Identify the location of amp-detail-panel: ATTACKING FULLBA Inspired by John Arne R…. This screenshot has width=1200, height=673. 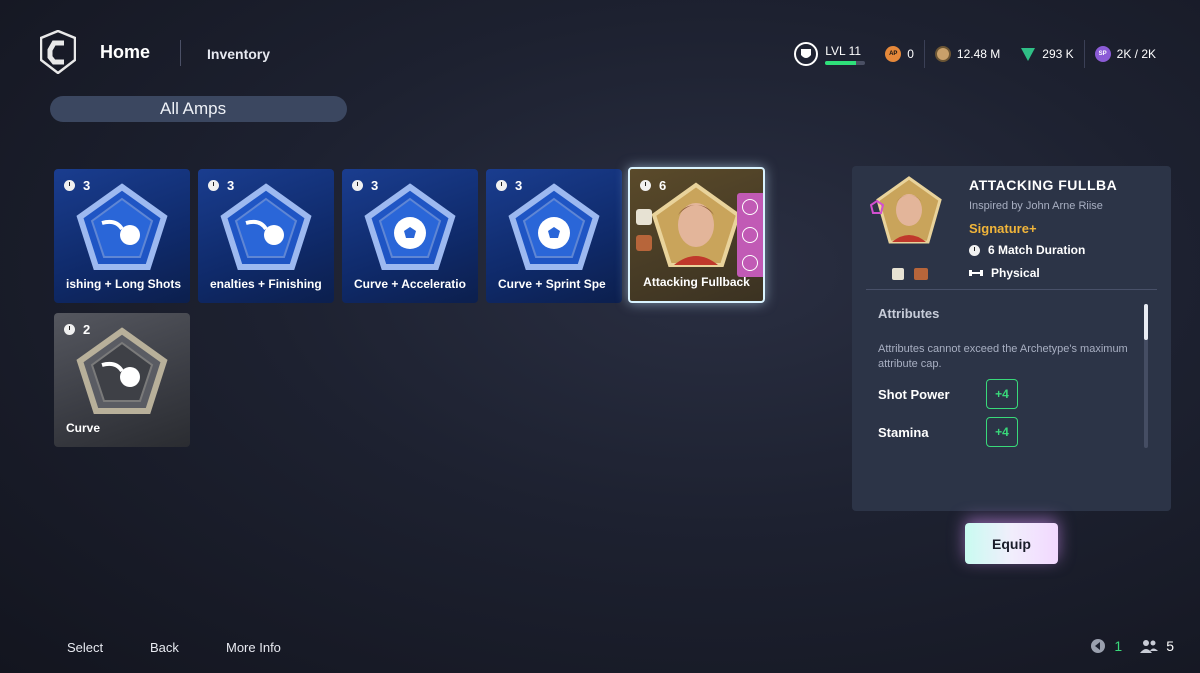
(1011, 338).